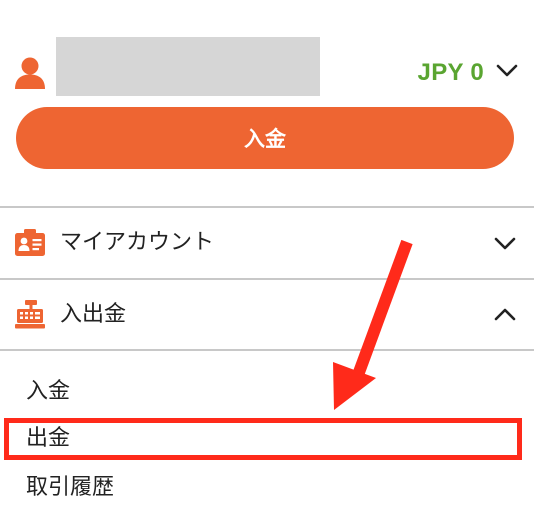  What do you see at coordinates (451, 73) in the screenshot?
I see `balance-display: JPY 0` at bounding box center [451, 73].